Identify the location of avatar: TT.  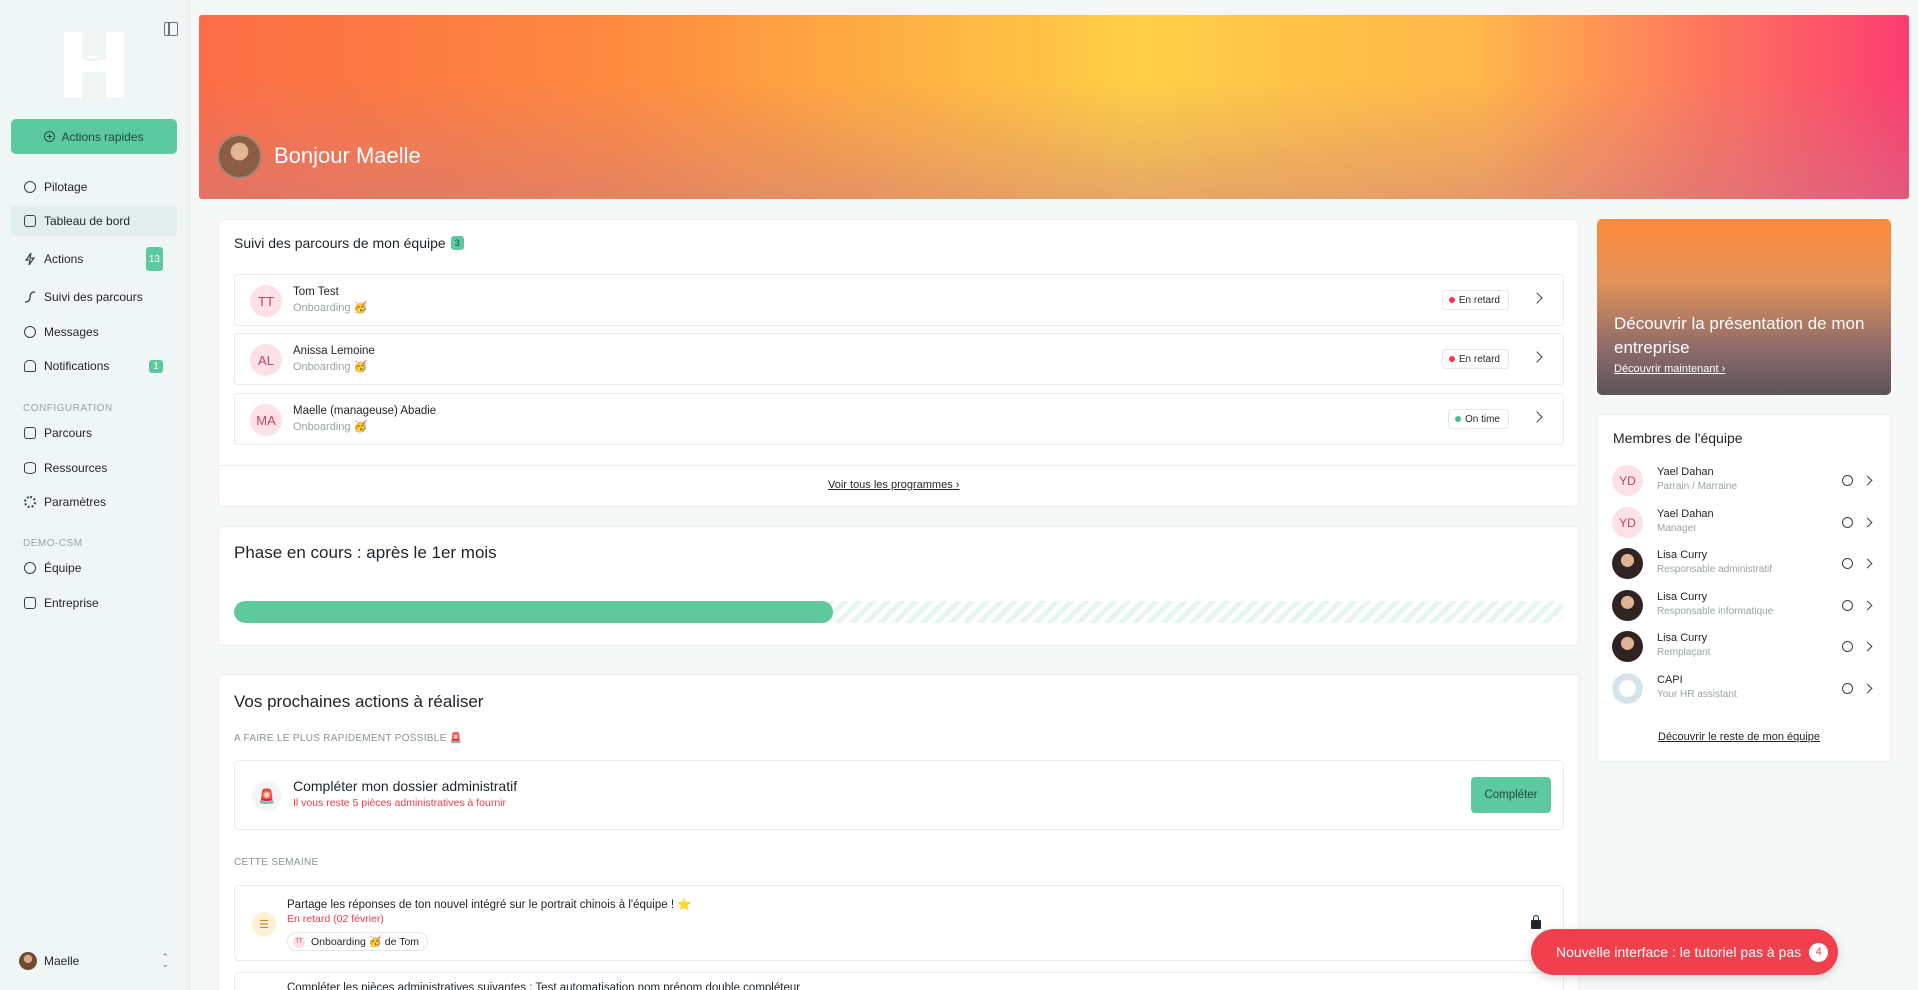
(299, 941).